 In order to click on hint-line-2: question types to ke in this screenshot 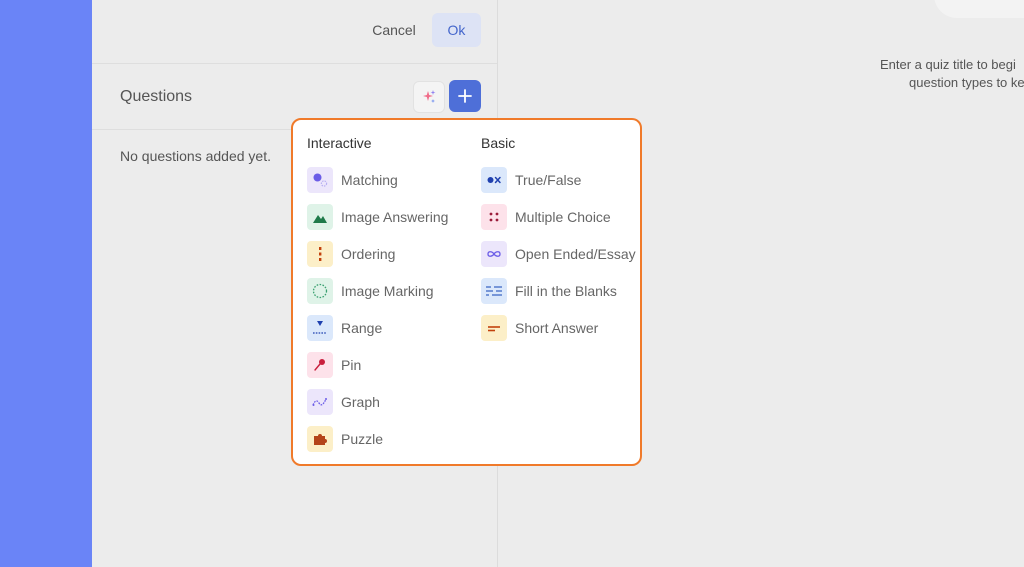, I will do `click(966, 82)`.